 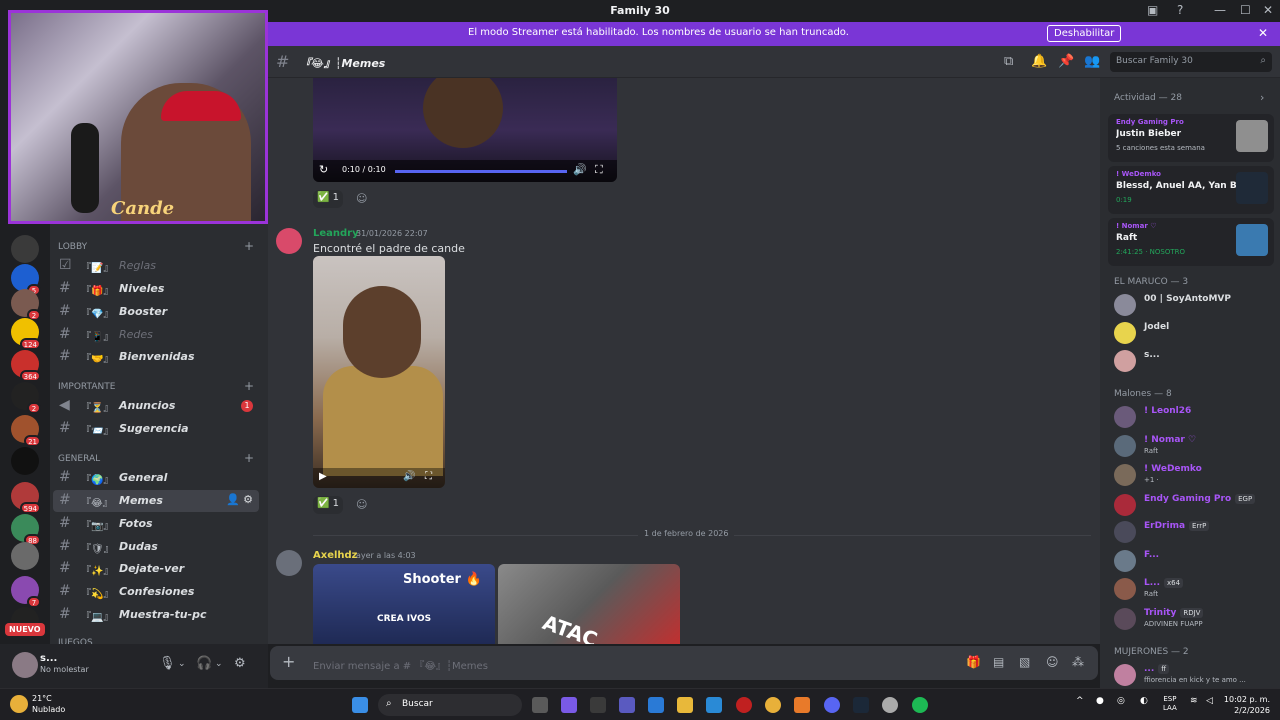 What do you see at coordinates (156, 524) in the screenshot?
I see `channel-fotos: # 『📷』 Fotos` at bounding box center [156, 524].